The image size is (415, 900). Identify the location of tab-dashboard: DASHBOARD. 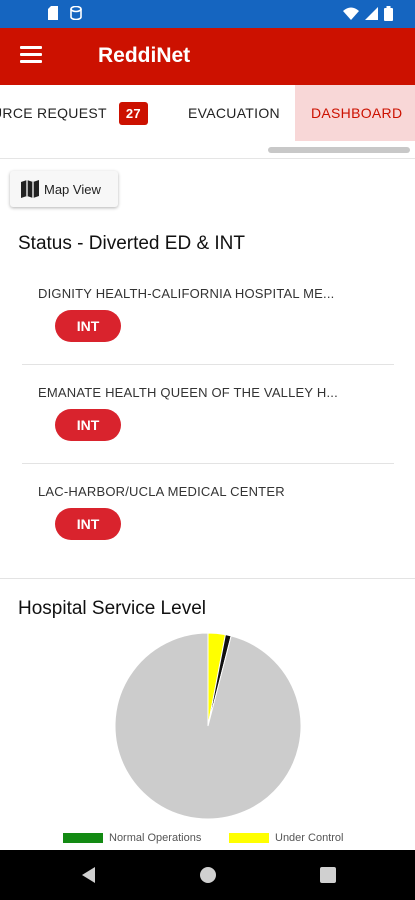
(355, 113).